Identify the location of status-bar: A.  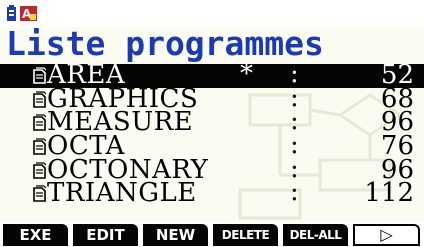
(212, 13).